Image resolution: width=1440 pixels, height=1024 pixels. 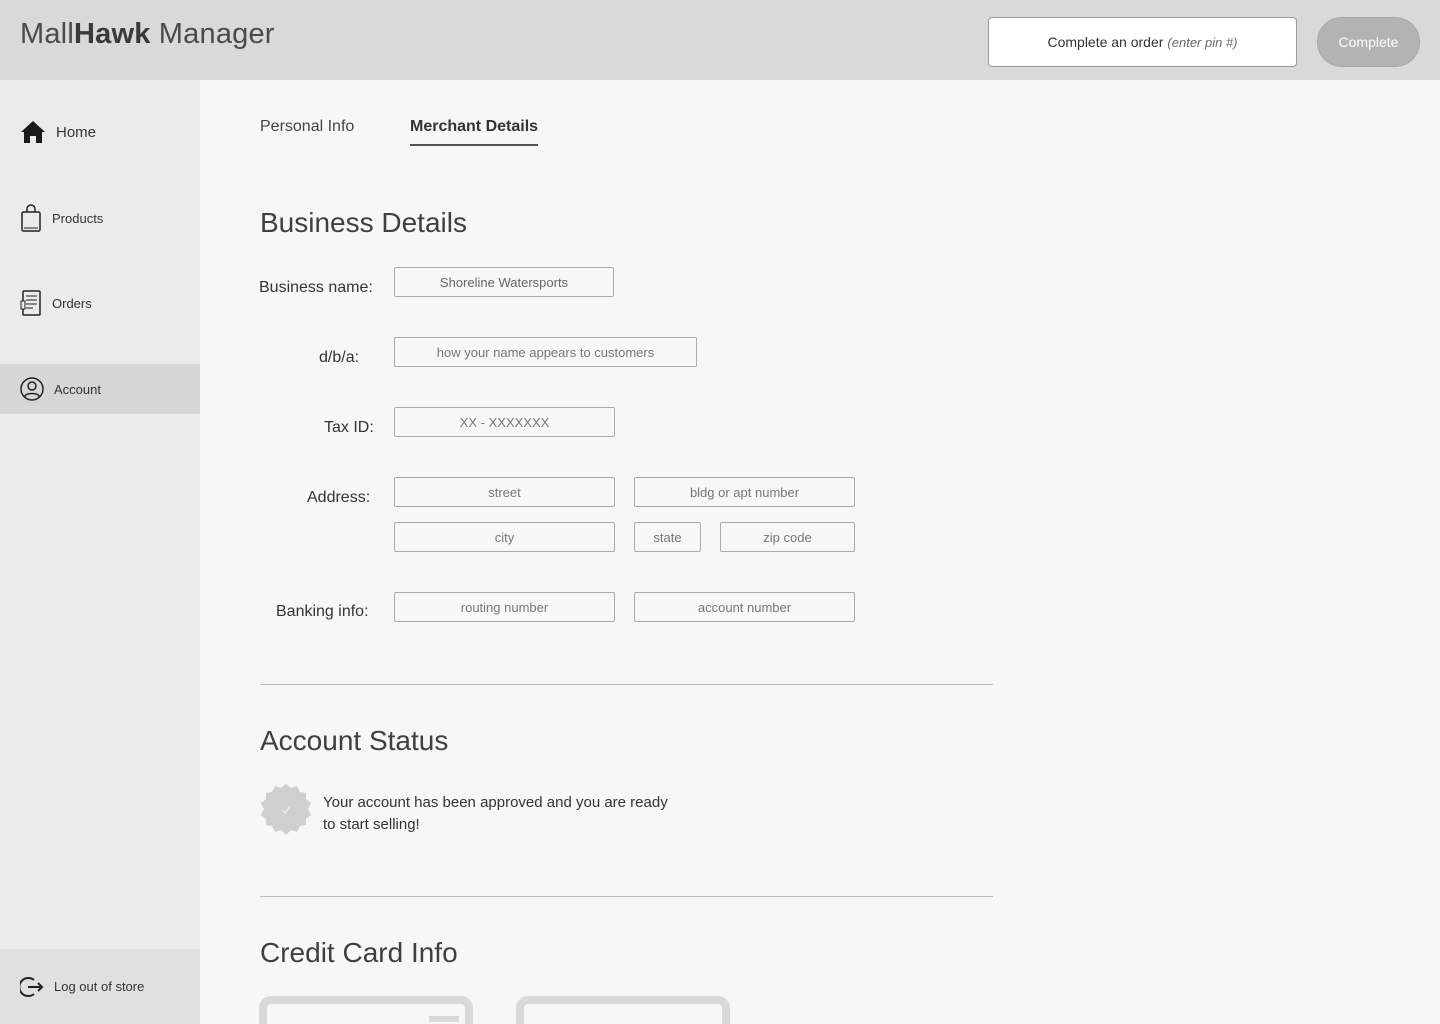 What do you see at coordinates (322, 611) in the screenshot?
I see `banking-label: Banking info:` at bounding box center [322, 611].